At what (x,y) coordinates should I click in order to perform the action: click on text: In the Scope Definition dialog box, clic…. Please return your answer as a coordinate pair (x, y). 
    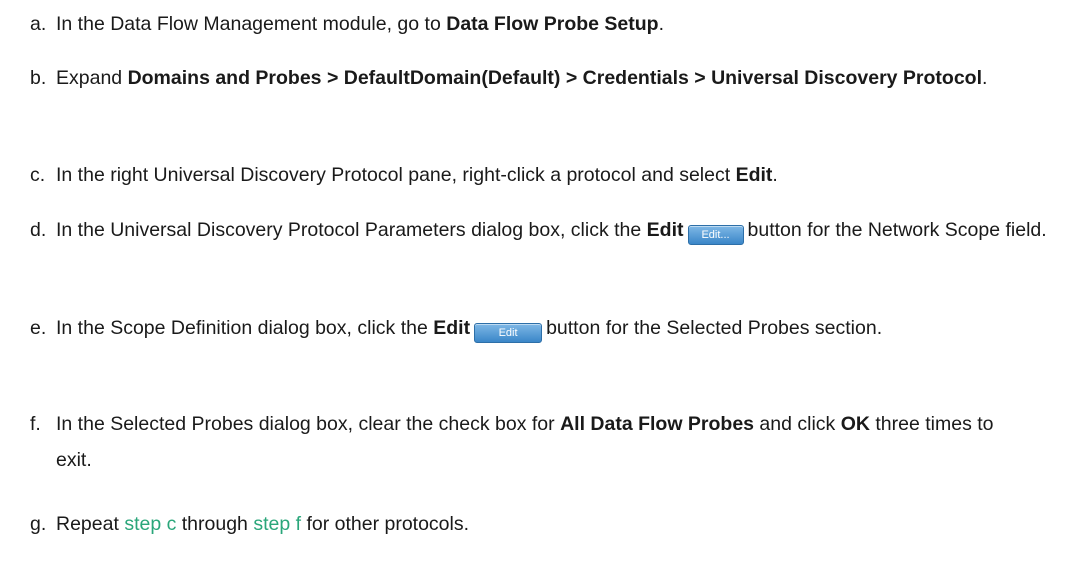
    Looking at the image, I should click on (245, 328).